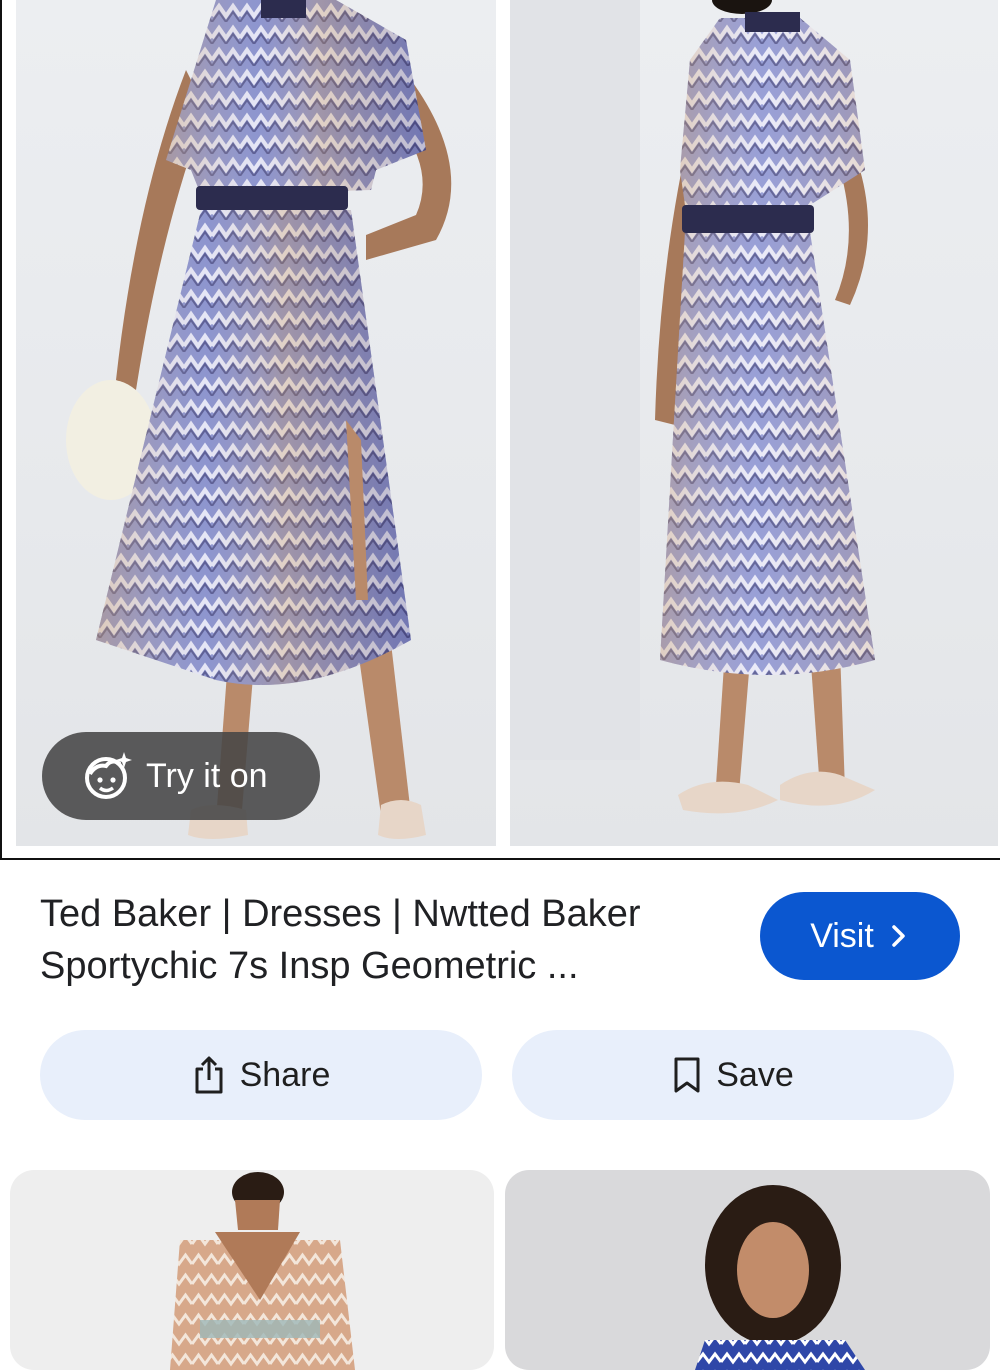 This screenshot has width=1000, height=1370. I want to click on try-it-on-button: Try it on, so click(181, 776).